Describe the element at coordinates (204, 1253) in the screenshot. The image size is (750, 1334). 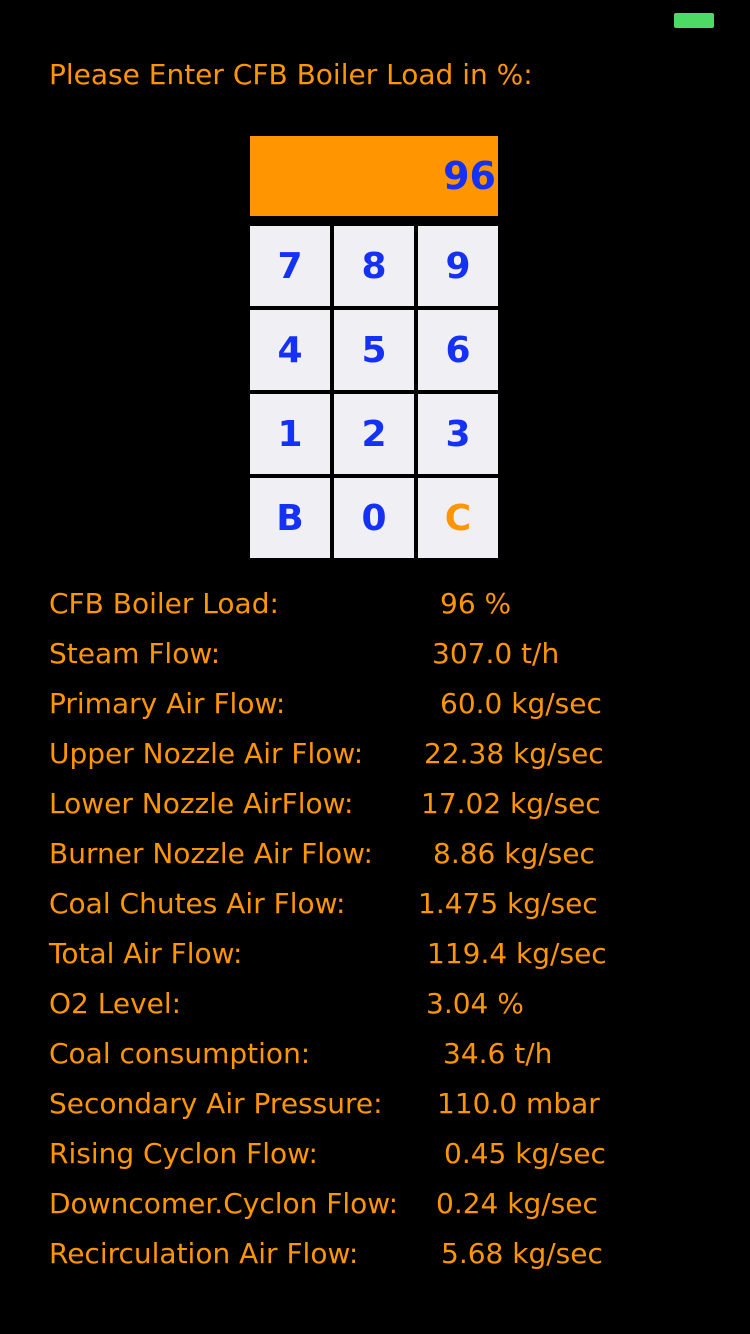
I see `result-label: Recirculation Air Flow:` at that location.